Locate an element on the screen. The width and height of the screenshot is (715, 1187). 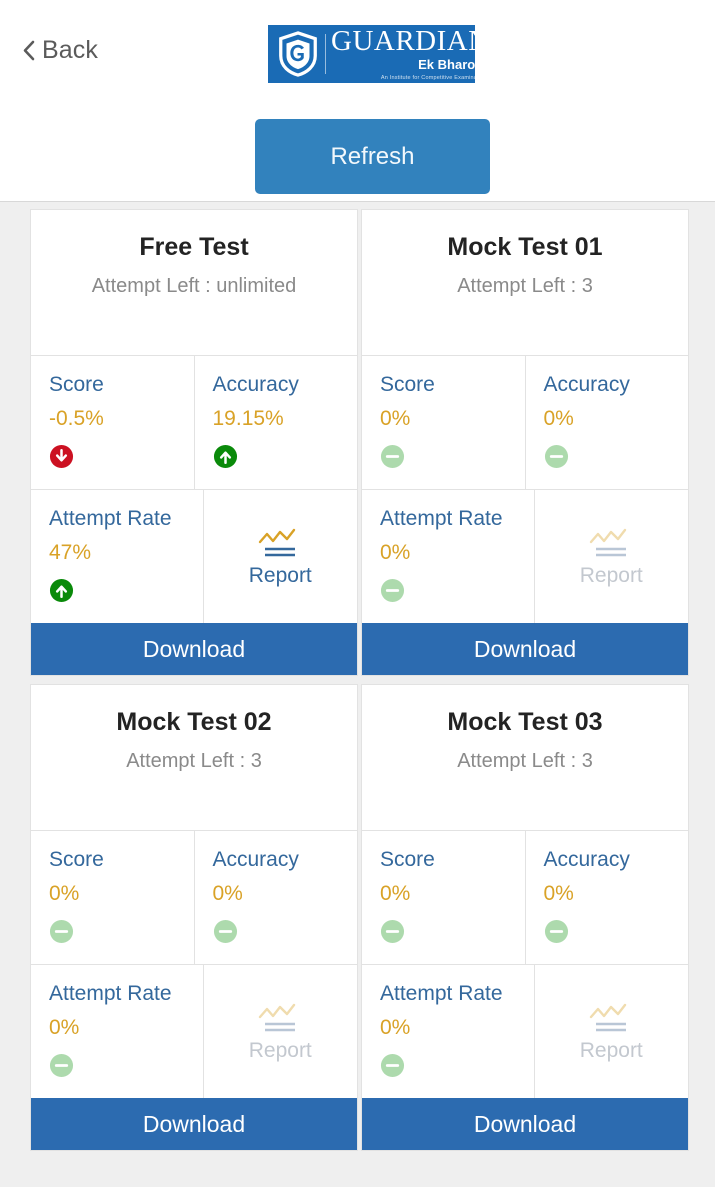
metrics-row-top: Score -0.5% Accuracy 19.15% is located at coordinates (194, 423).